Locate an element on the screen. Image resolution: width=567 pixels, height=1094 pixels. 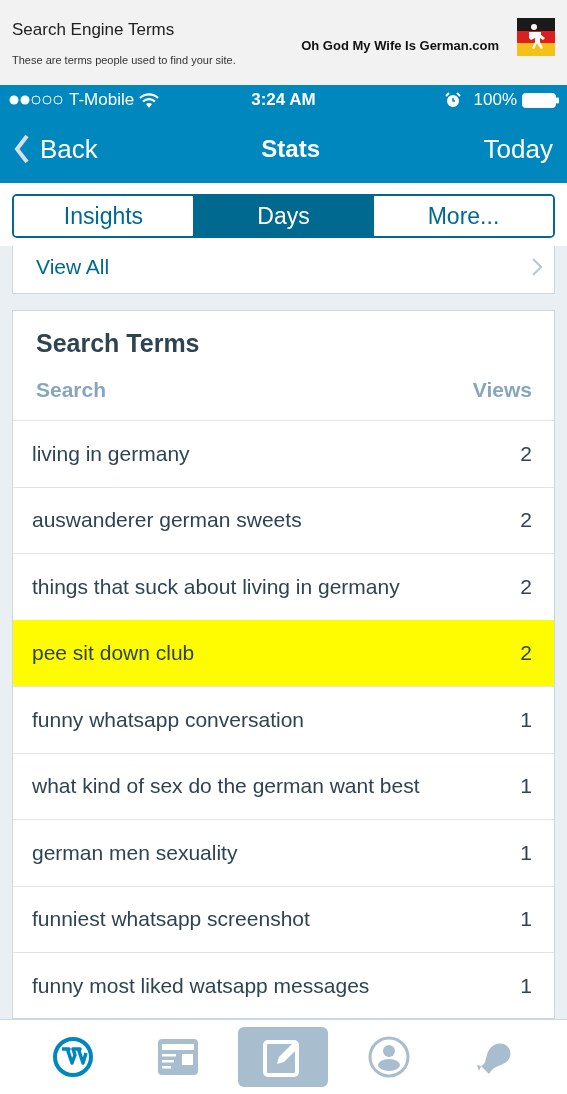
search-term: auswanderer german sweets is located at coordinates (167, 520).